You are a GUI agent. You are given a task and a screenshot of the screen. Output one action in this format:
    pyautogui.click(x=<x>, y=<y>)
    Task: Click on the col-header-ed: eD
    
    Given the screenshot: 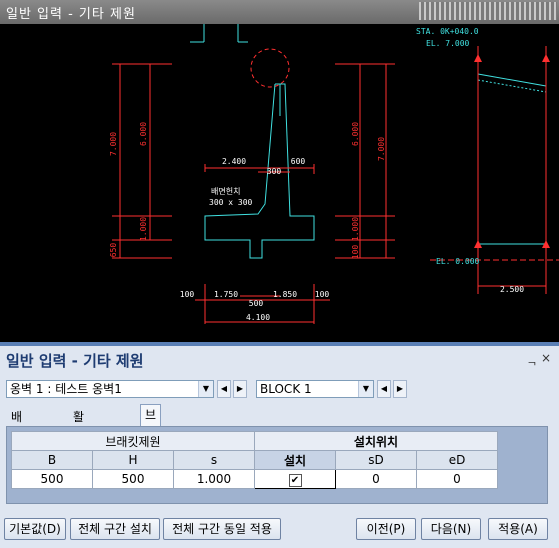 What is the action you would take?
    pyautogui.click(x=457, y=460)
    